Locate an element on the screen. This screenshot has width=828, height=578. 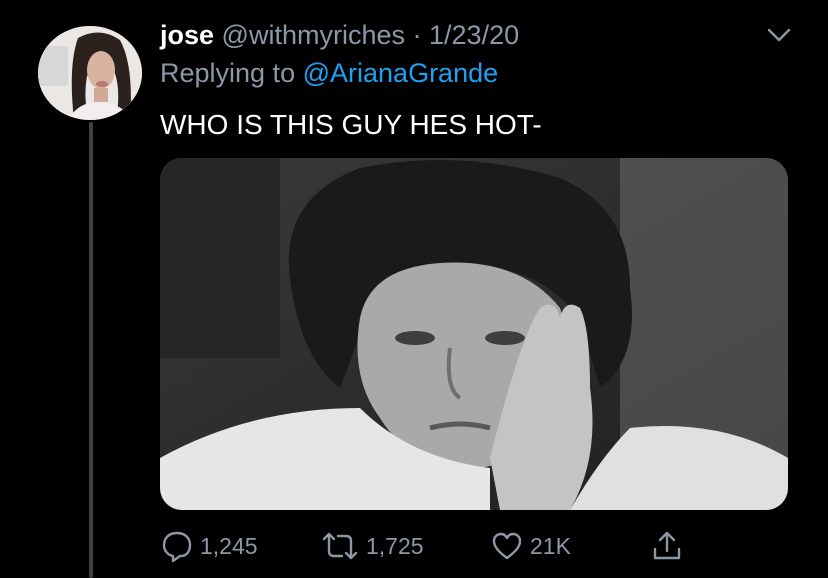
tweet-header: jose @withmyriches · 1/23/20 is located at coordinates (339, 35).